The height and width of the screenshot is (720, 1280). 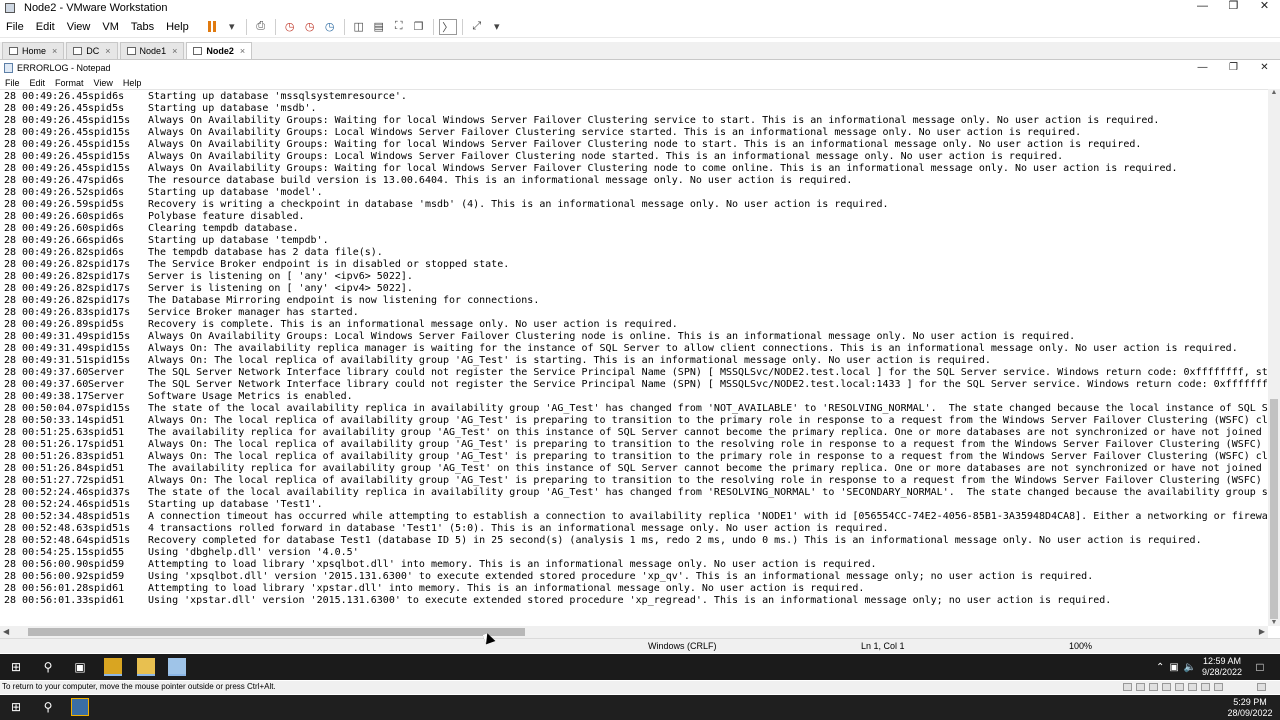 I want to click on notepad-taskbar-icon, so click(x=177, y=667).